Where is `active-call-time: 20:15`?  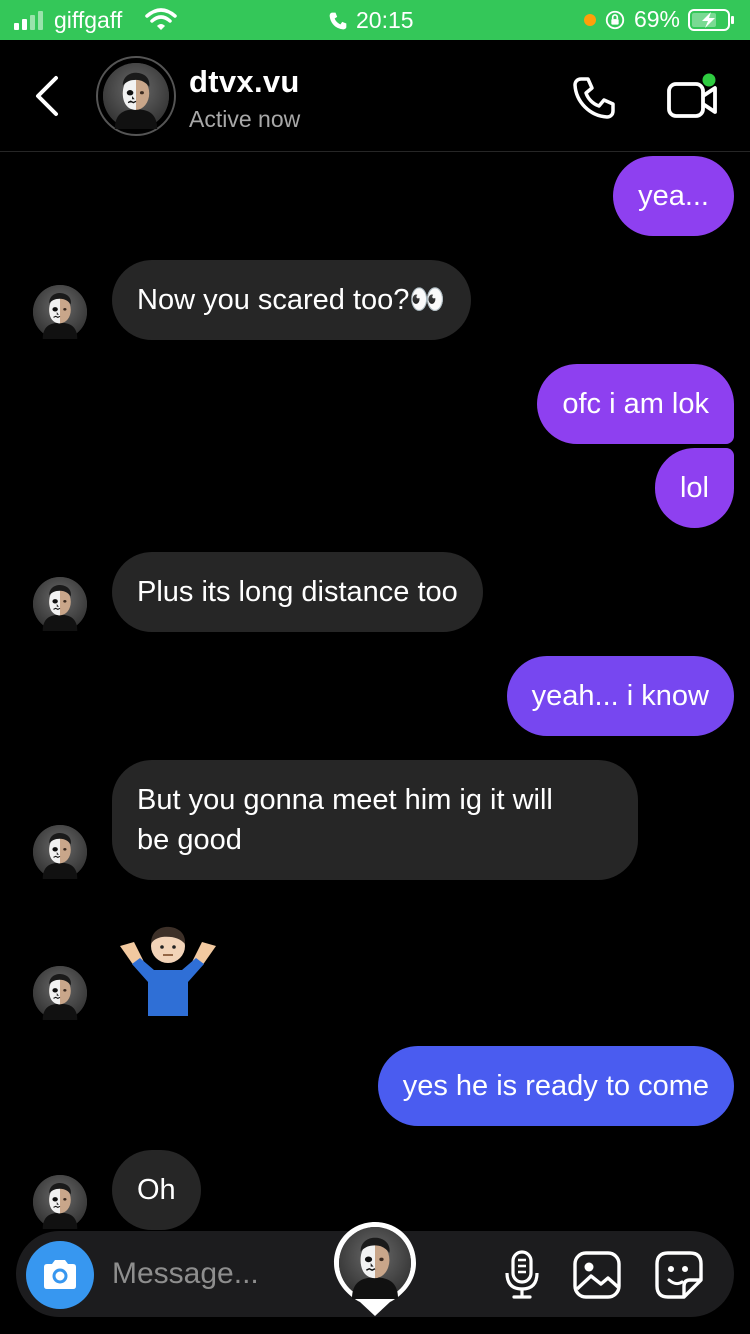 active-call-time: 20:15 is located at coordinates (371, 20).